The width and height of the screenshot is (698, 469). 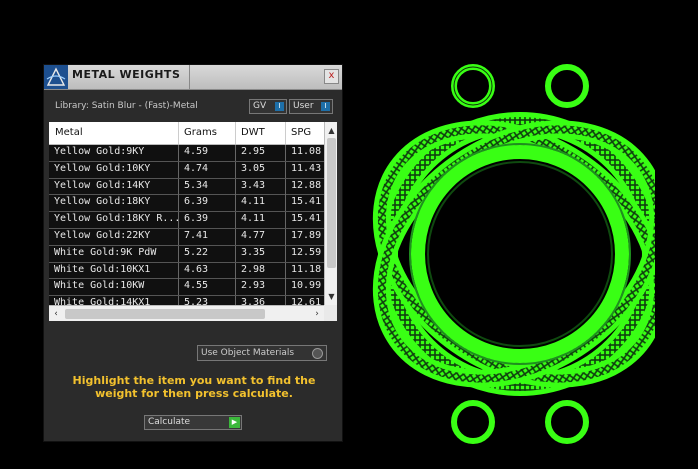 I want to click on table-row: White Gold:10KW 4.55 2.93 10.99, so click(x=186, y=288).